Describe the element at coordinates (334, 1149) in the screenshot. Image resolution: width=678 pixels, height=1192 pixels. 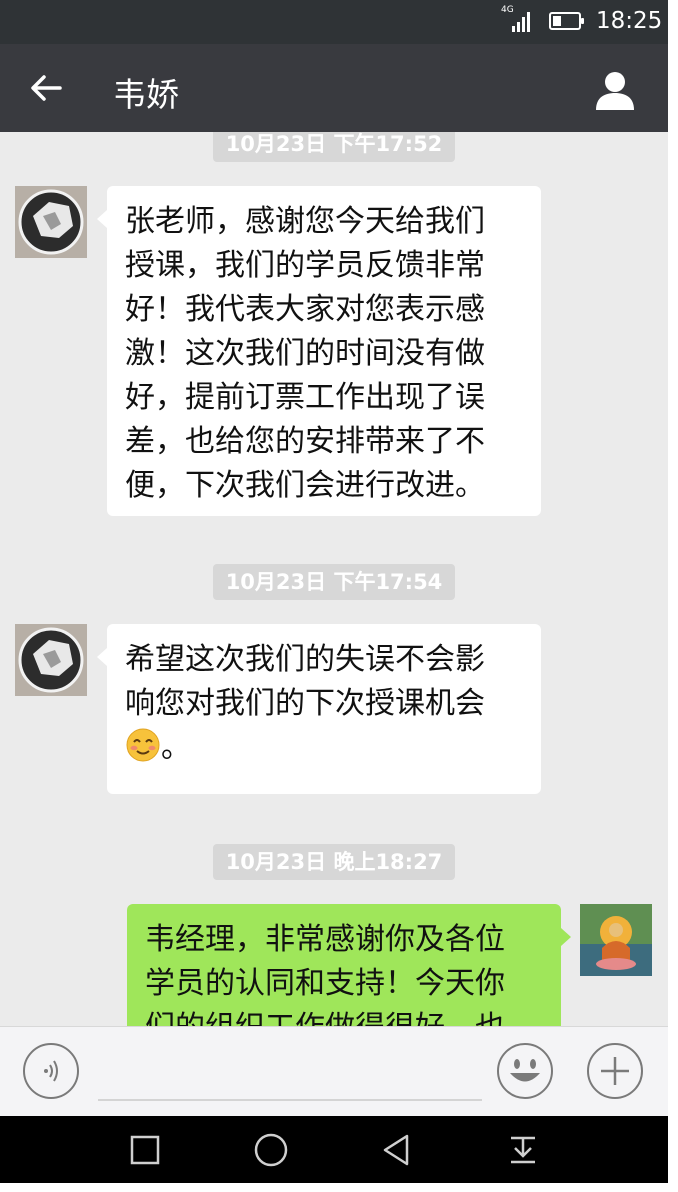
I see `system-navigation-bar` at that location.